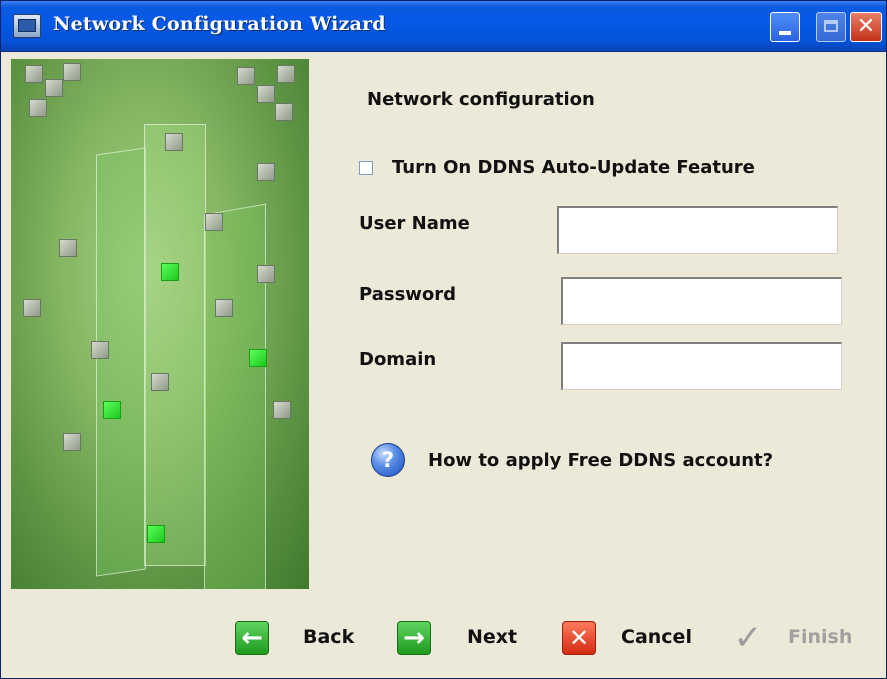 This screenshot has height=679, width=887. Describe the element at coordinates (27, 26) in the screenshot. I see `monitor-icon` at that location.